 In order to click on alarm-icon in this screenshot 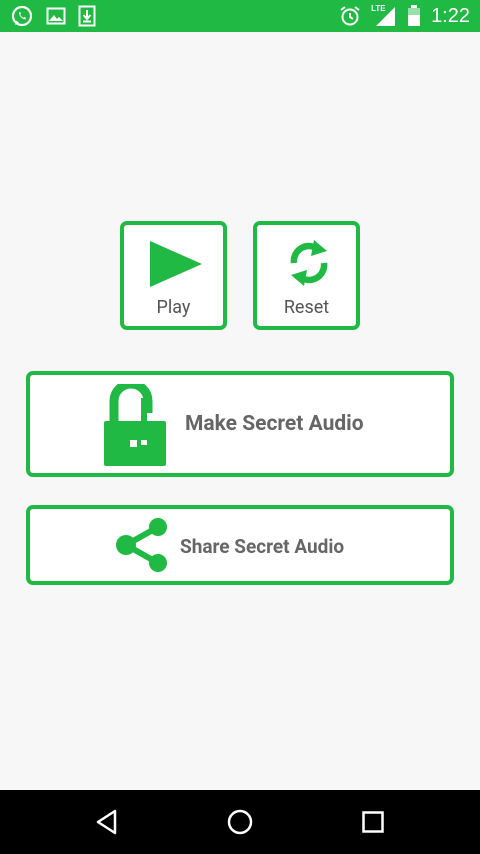, I will do `click(350, 16)`.